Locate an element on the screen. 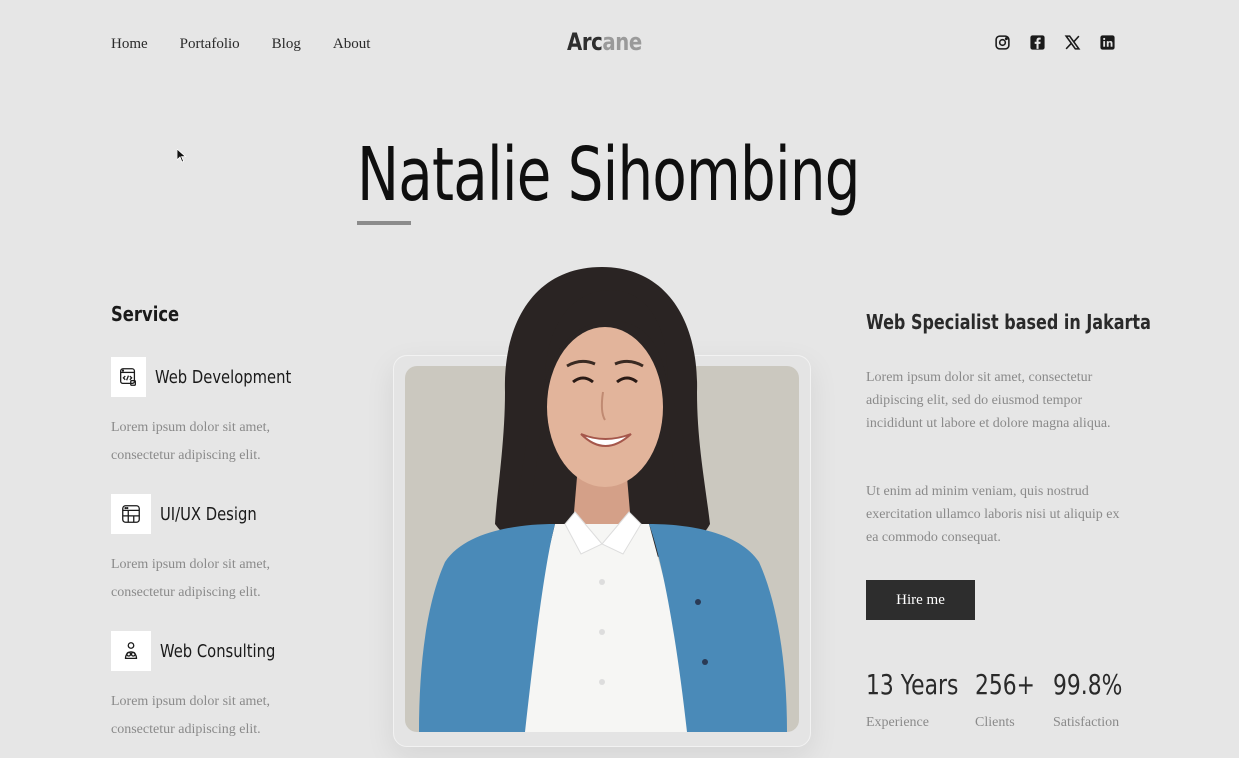  stat-clients: 256+ Clients is located at coordinates (1013, 699).